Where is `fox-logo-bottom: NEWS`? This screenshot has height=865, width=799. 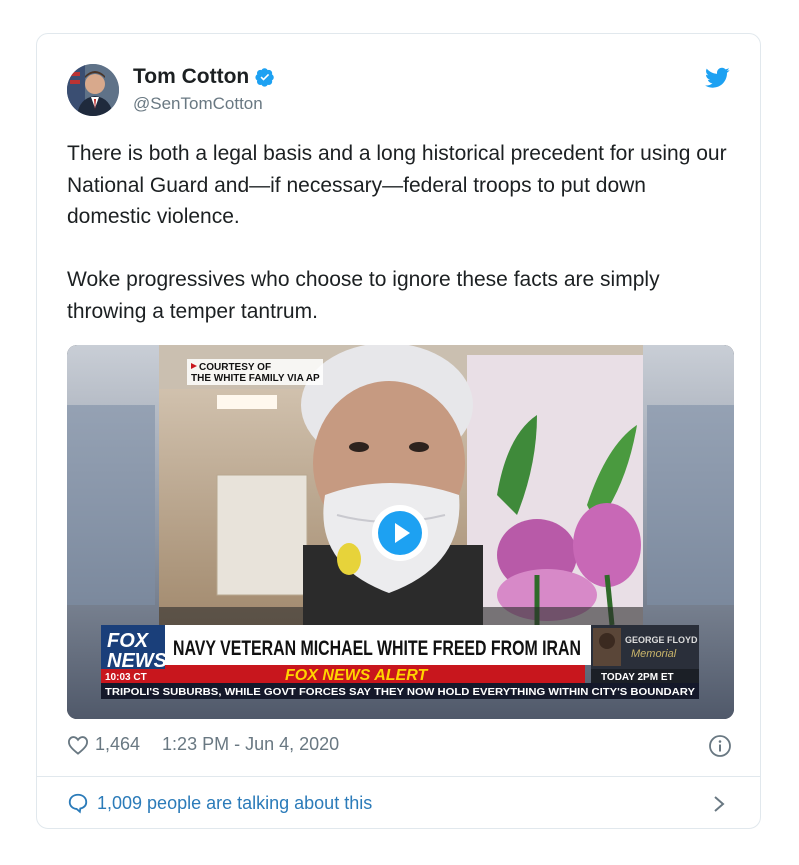 fox-logo-bottom: NEWS is located at coordinates (137, 661).